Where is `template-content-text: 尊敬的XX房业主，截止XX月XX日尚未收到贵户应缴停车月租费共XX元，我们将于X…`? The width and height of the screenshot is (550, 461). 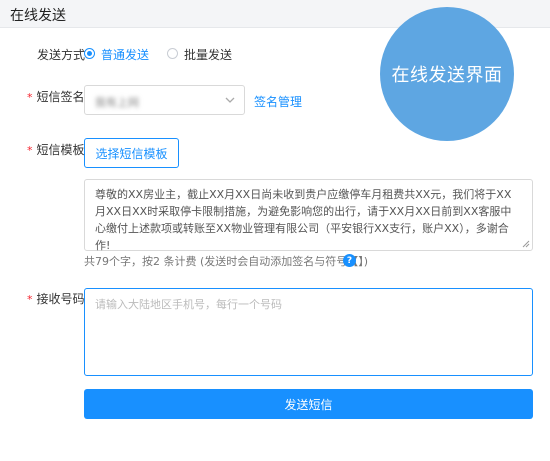 template-content-text: 尊敬的XX房业主，截止XX月XX日尚未收到贵户应缴停车月租费共XX元，我们将于X… is located at coordinates (303, 220).